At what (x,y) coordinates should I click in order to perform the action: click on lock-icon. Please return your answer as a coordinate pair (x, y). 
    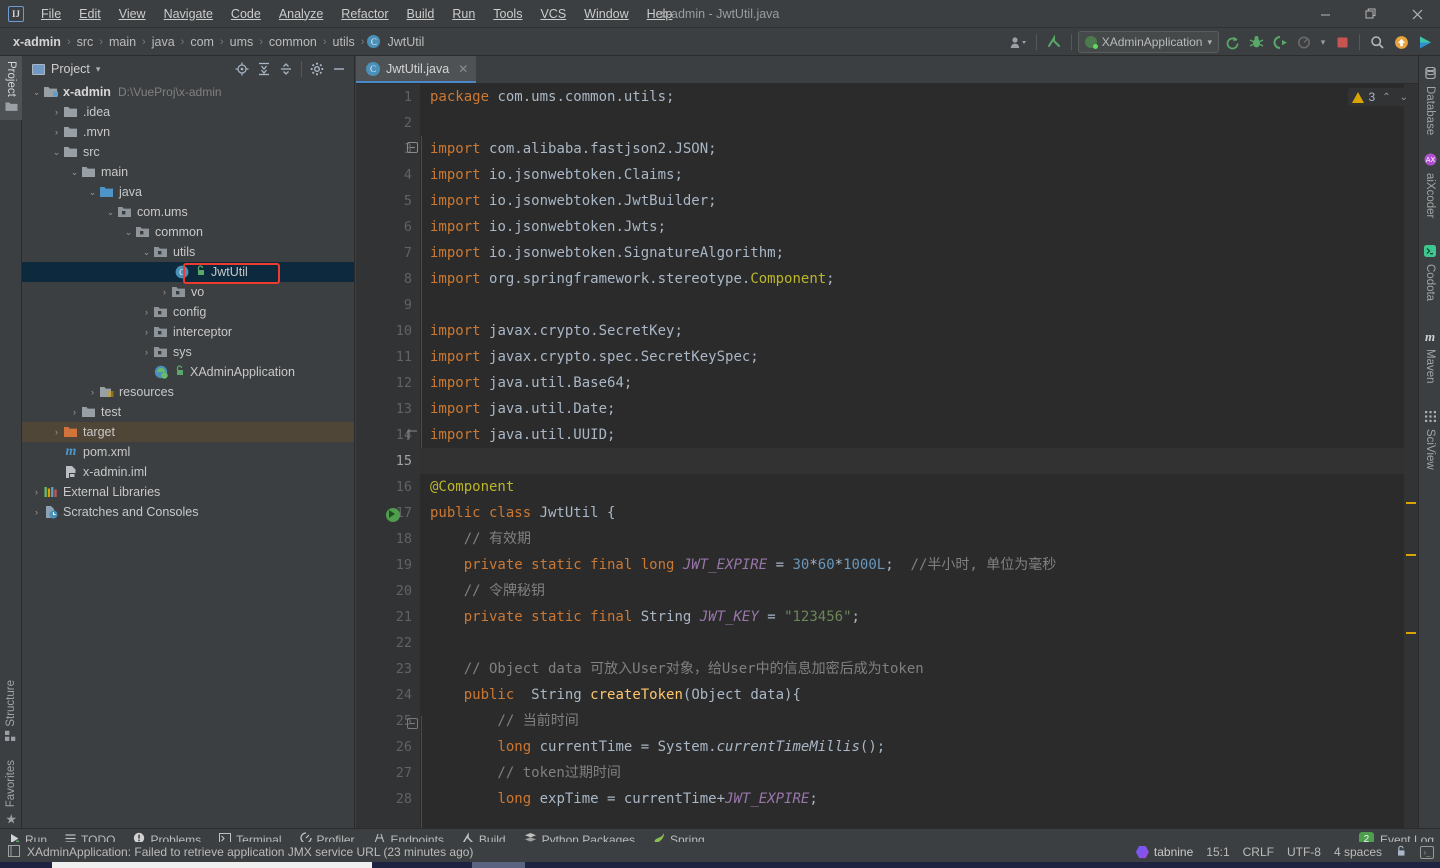
    Looking at the image, I should click on (1401, 852).